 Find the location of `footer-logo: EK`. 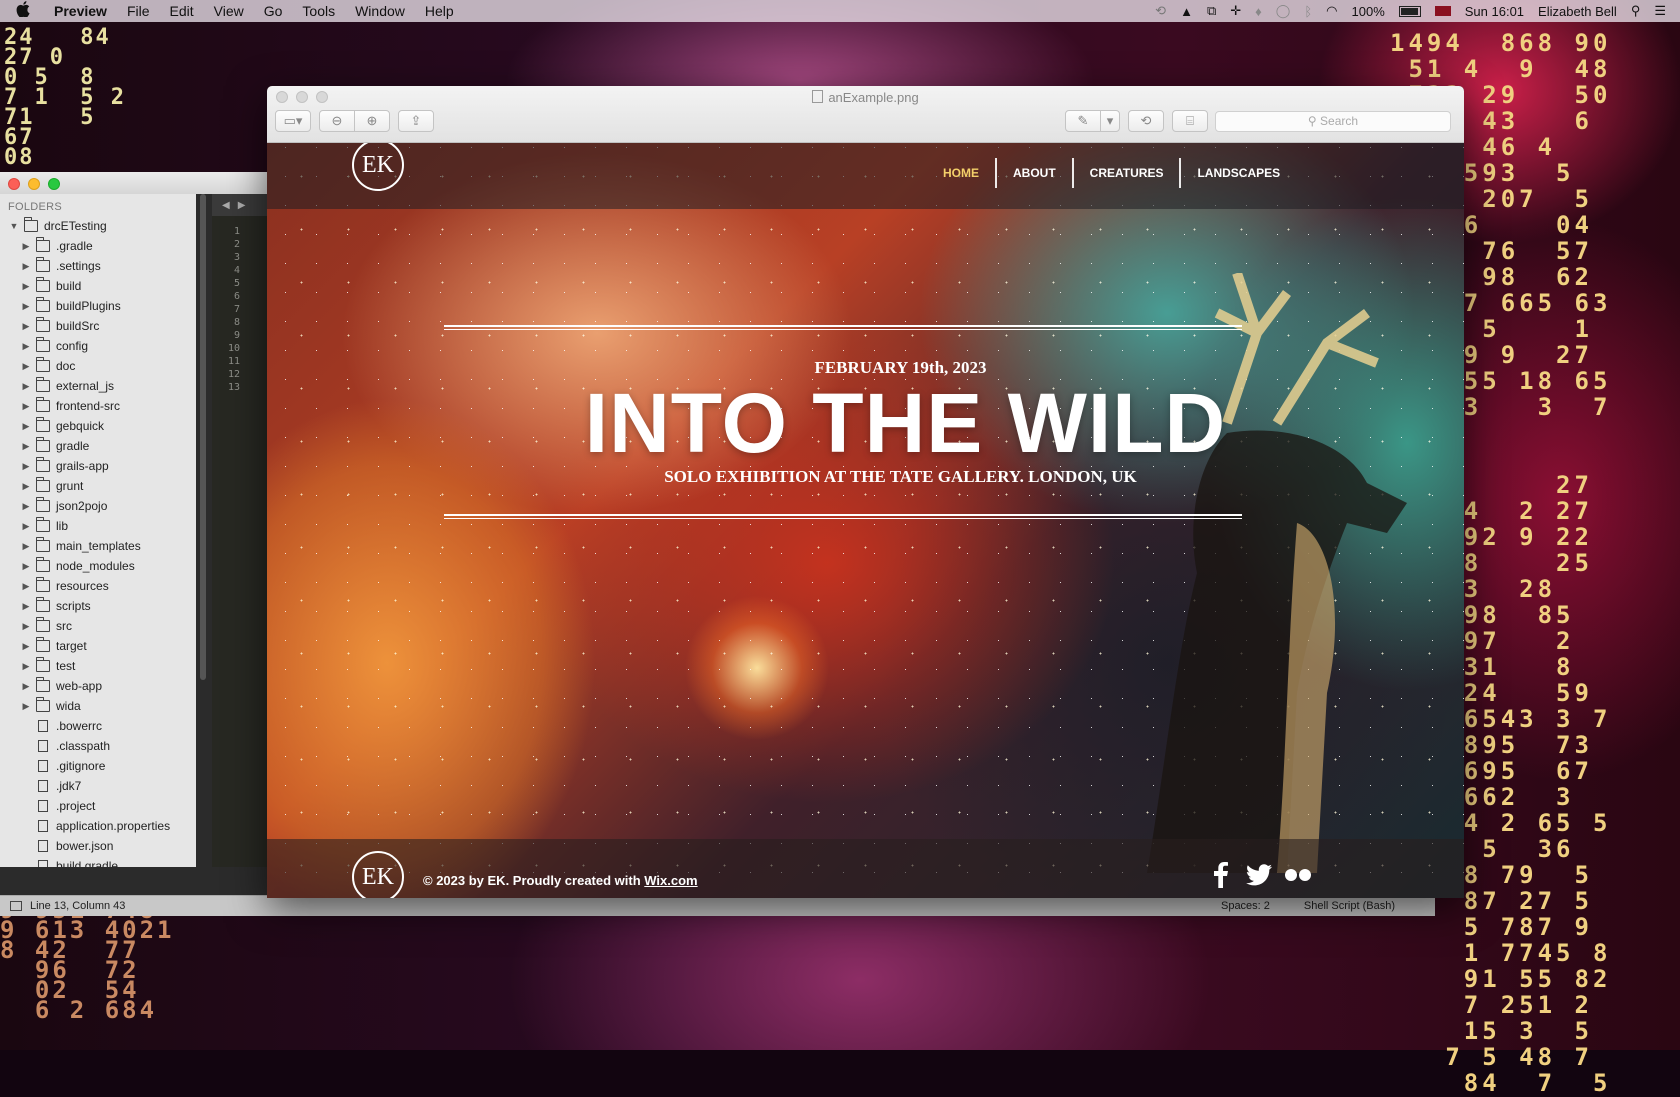

footer-logo: EK is located at coordinates (378, 874).